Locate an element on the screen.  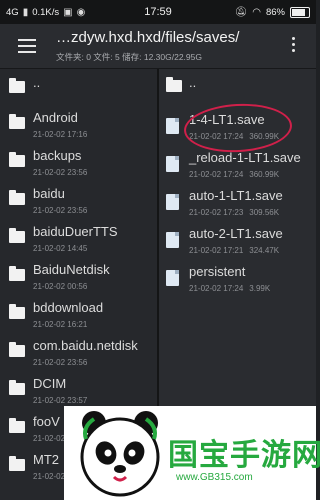
folder-row-bddownload: bddownload 21-02-02 16:21 is located at coordinates (78, 314).